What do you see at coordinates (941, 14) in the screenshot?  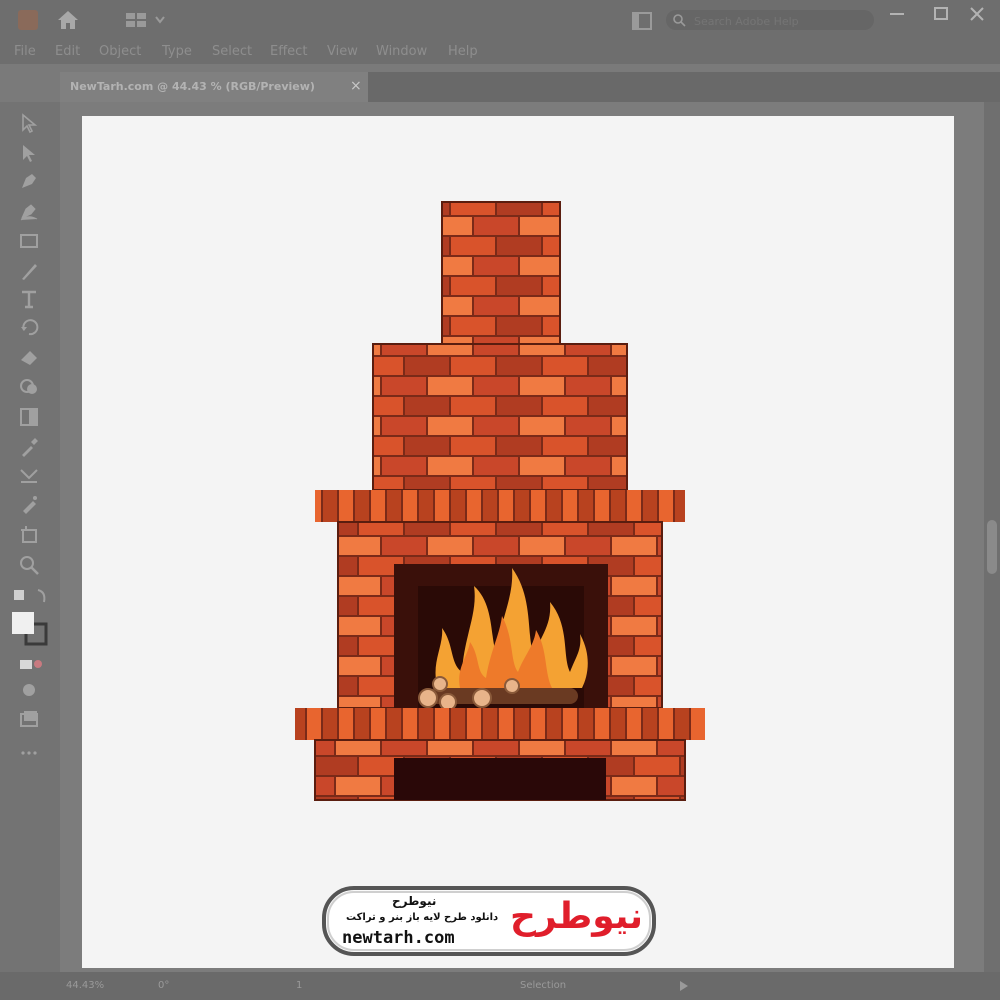 I see `maximize-icon` at bounding box center [941, 14].